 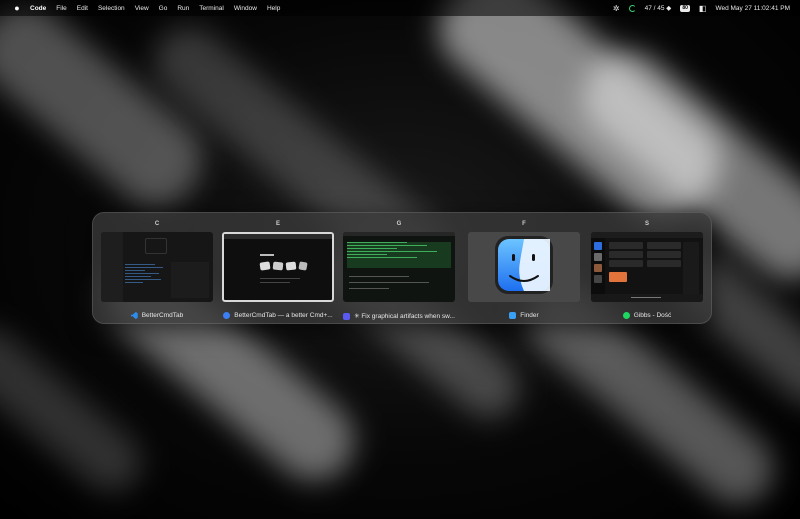 I want to click on switcher-item-finder: F Finder, so click(x=524, y=270).